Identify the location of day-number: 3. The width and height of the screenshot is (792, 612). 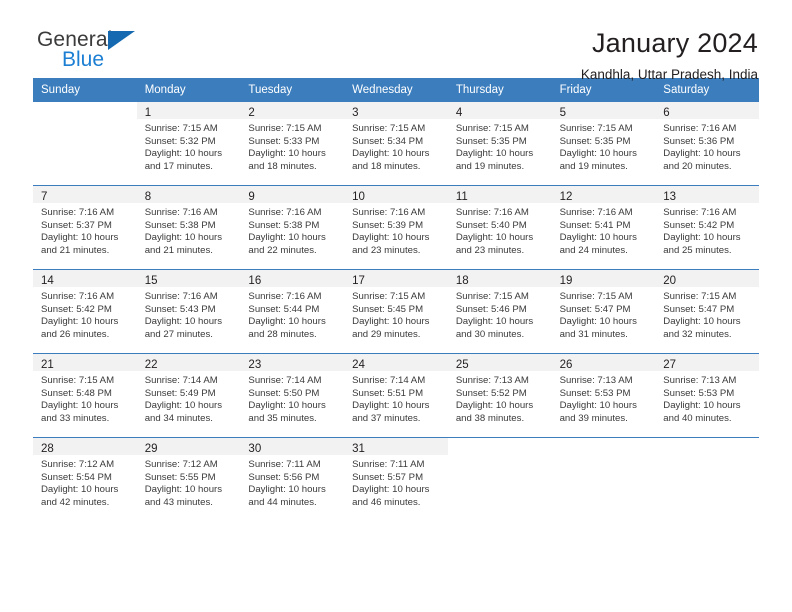
(355, 113).